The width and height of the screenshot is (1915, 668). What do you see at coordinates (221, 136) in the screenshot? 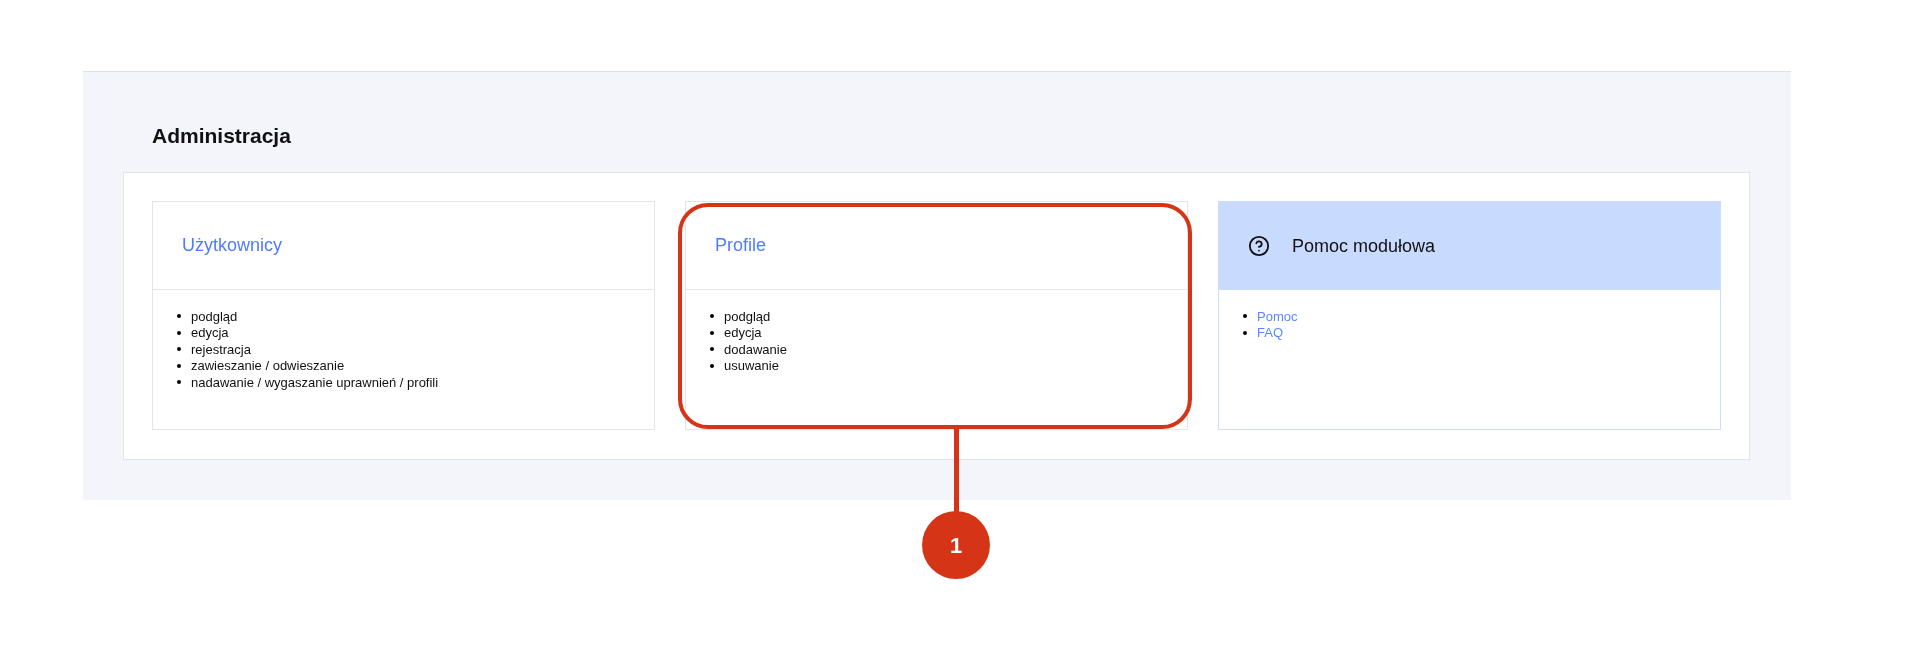
I see `section-title: Administracja` at bounding box center [221, 136].